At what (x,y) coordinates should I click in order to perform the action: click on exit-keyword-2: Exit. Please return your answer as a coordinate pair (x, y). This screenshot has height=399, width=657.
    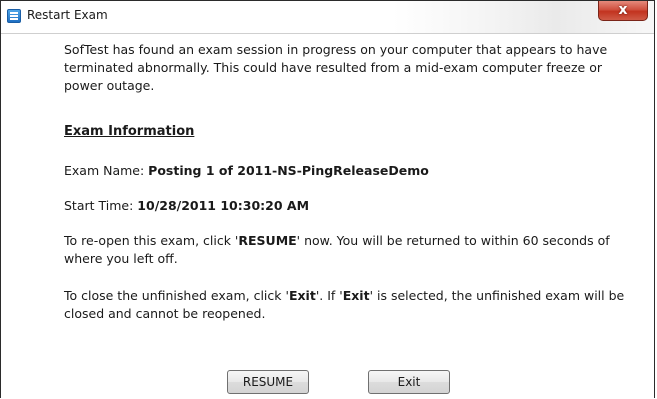
    Looking at the image, I should click on (356, 295).